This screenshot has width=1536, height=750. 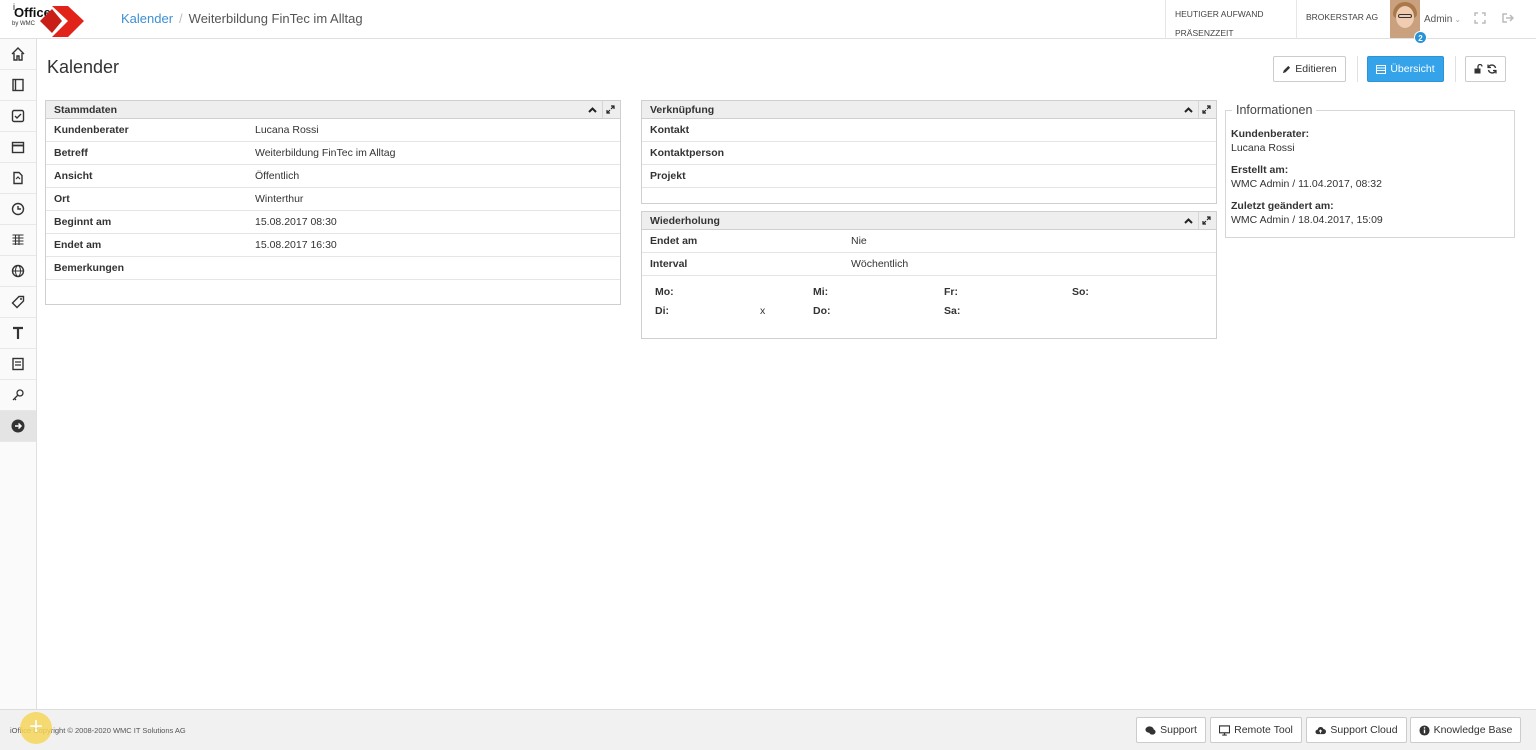 What do you see at coordinates (1263, 148) in the screenshot?
I see `info-berater-value: Lucana Rossi` at bounding box center [1263, 148].